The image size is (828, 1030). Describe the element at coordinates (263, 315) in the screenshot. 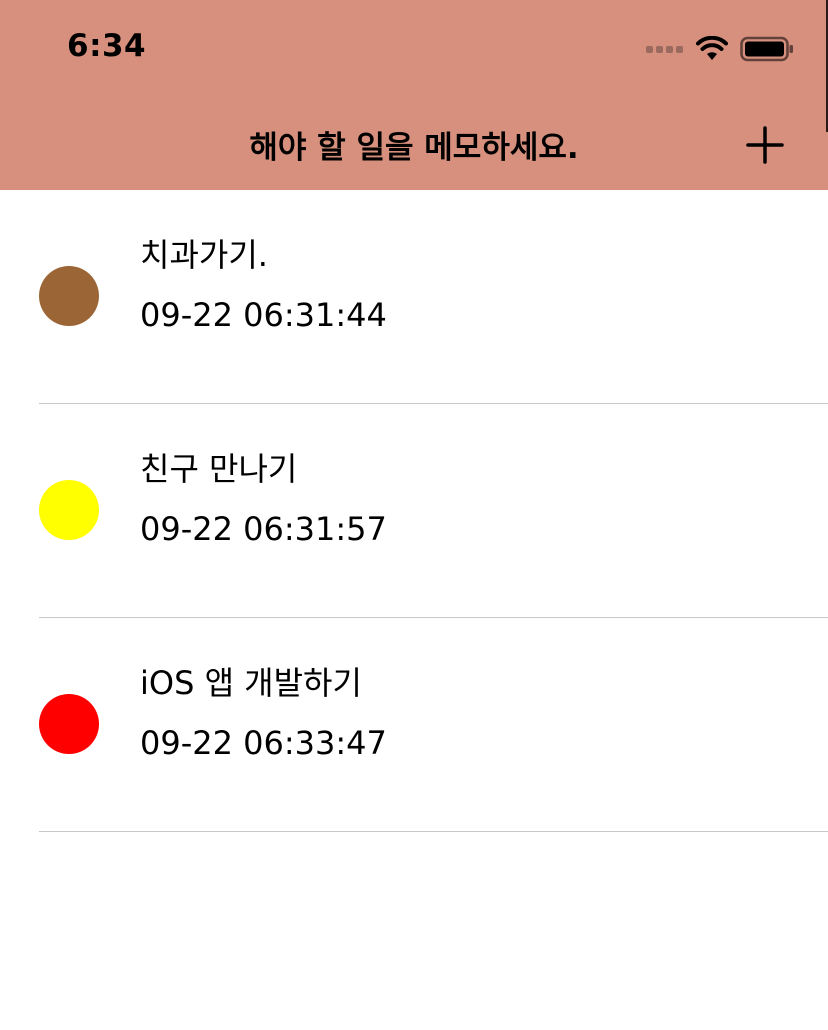

I see `memo-date: 09-22 06:31:44` at that location.